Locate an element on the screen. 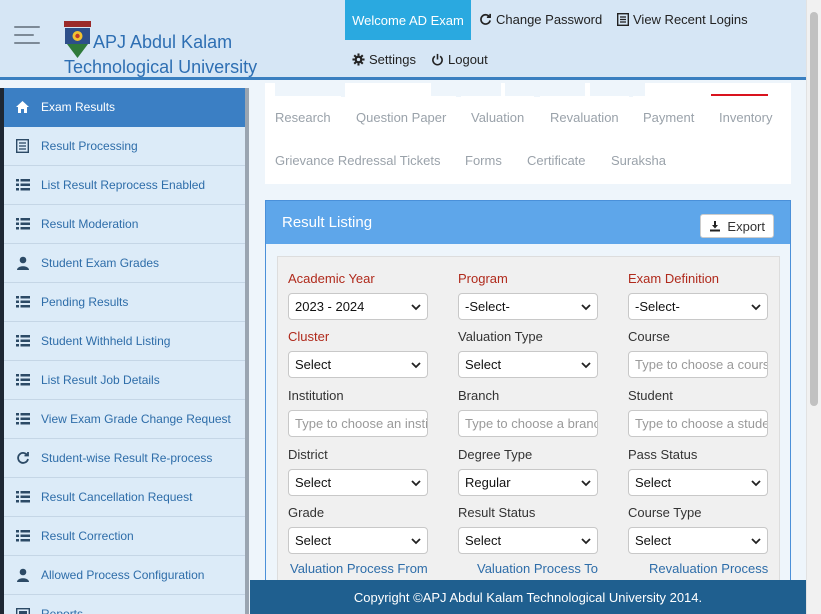  sidebar-item-label: View Exam Grade Change Request is located at coordinates (136, 419).